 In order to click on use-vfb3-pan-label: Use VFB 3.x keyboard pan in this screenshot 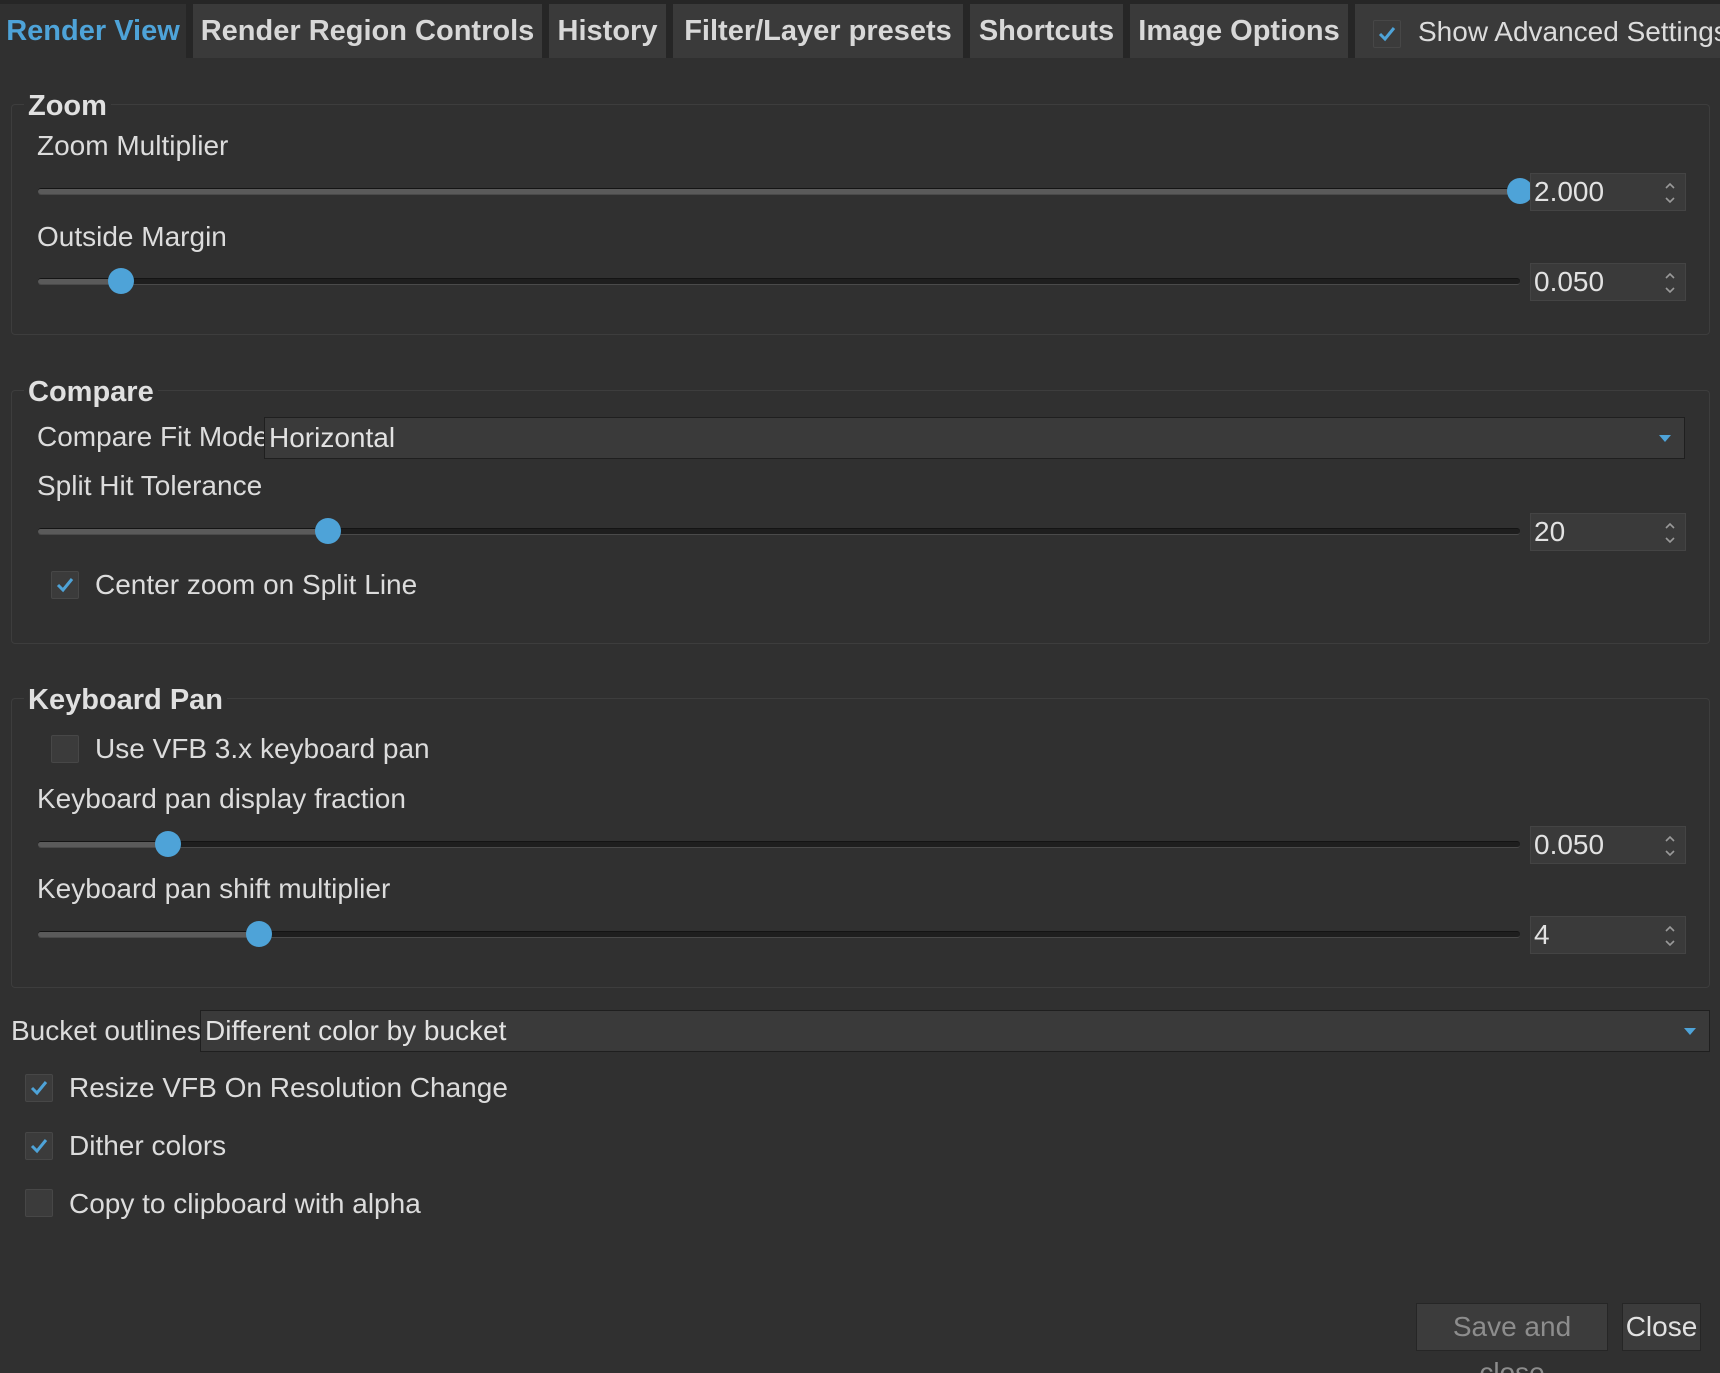, I will do `click(262, 748)`.